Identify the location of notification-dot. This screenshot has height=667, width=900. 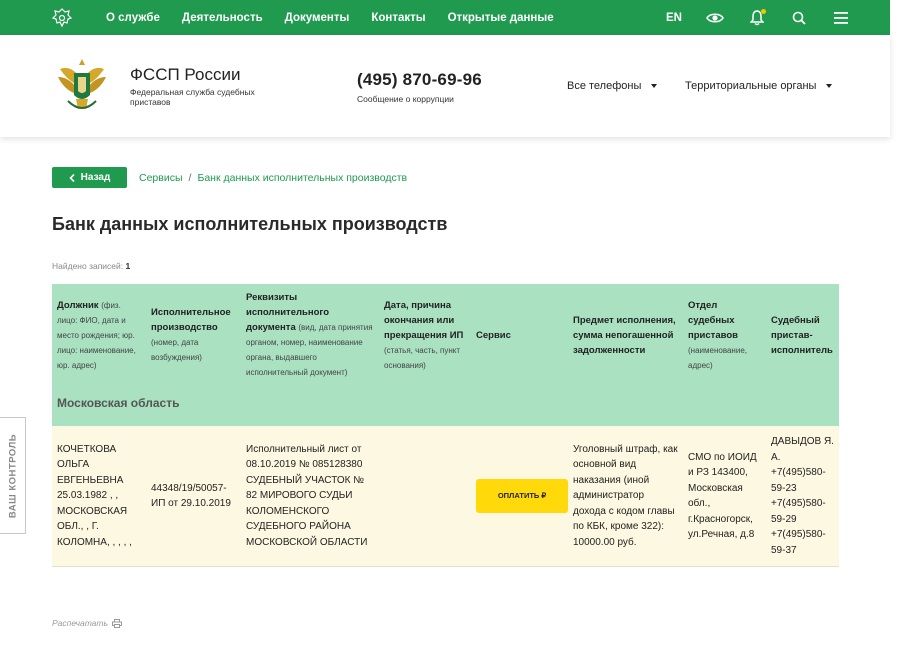
(763, 11).